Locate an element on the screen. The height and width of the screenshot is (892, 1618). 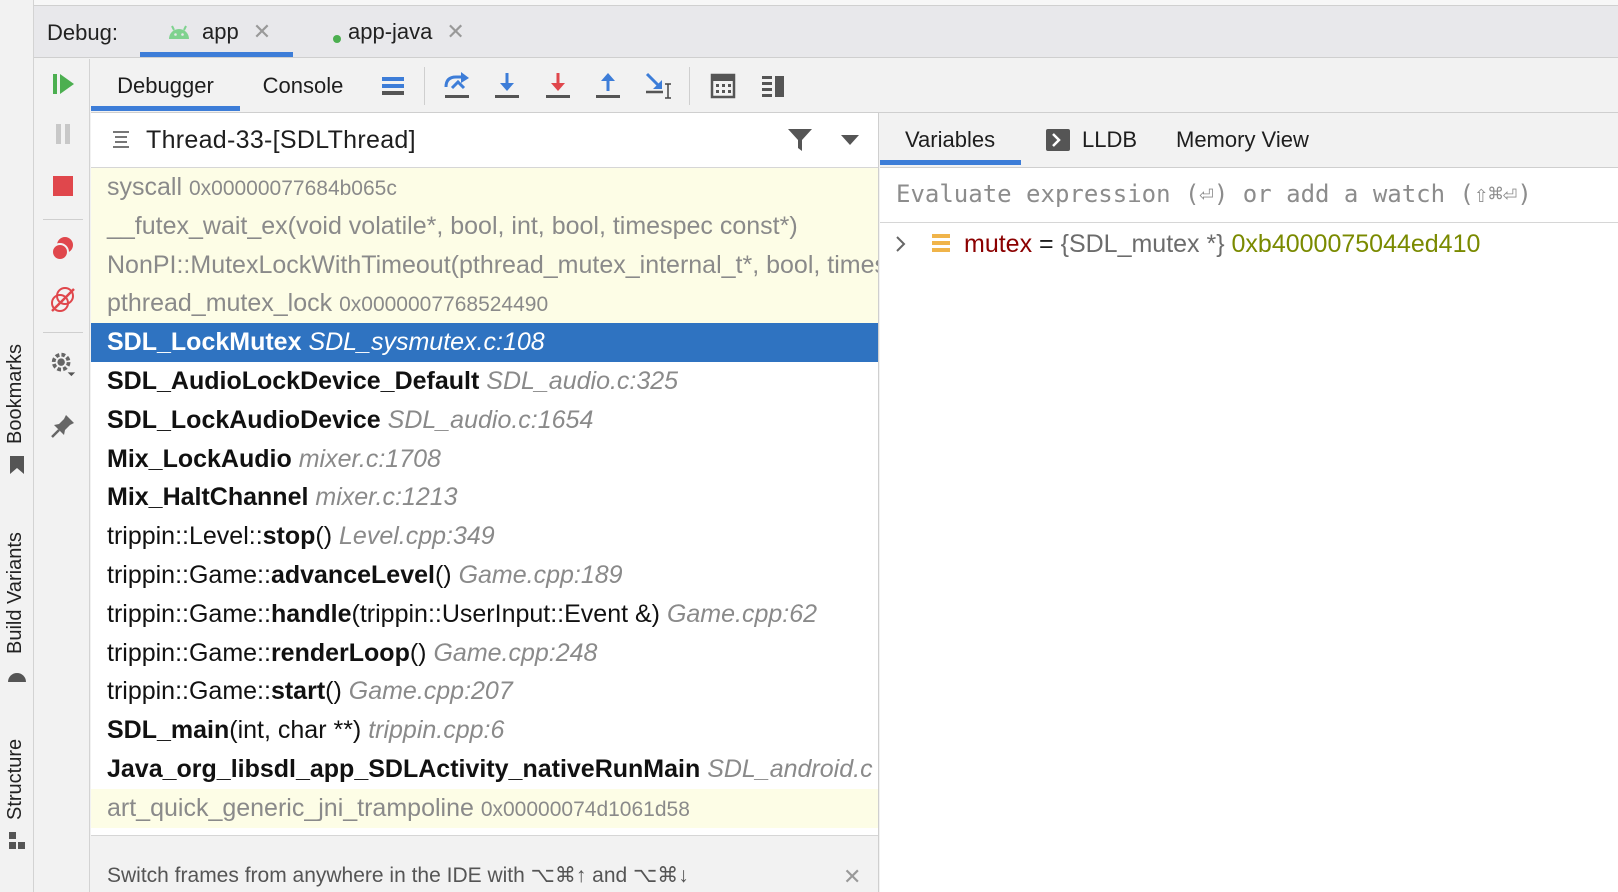
frame-function: start is located at coordinates (298, 691).